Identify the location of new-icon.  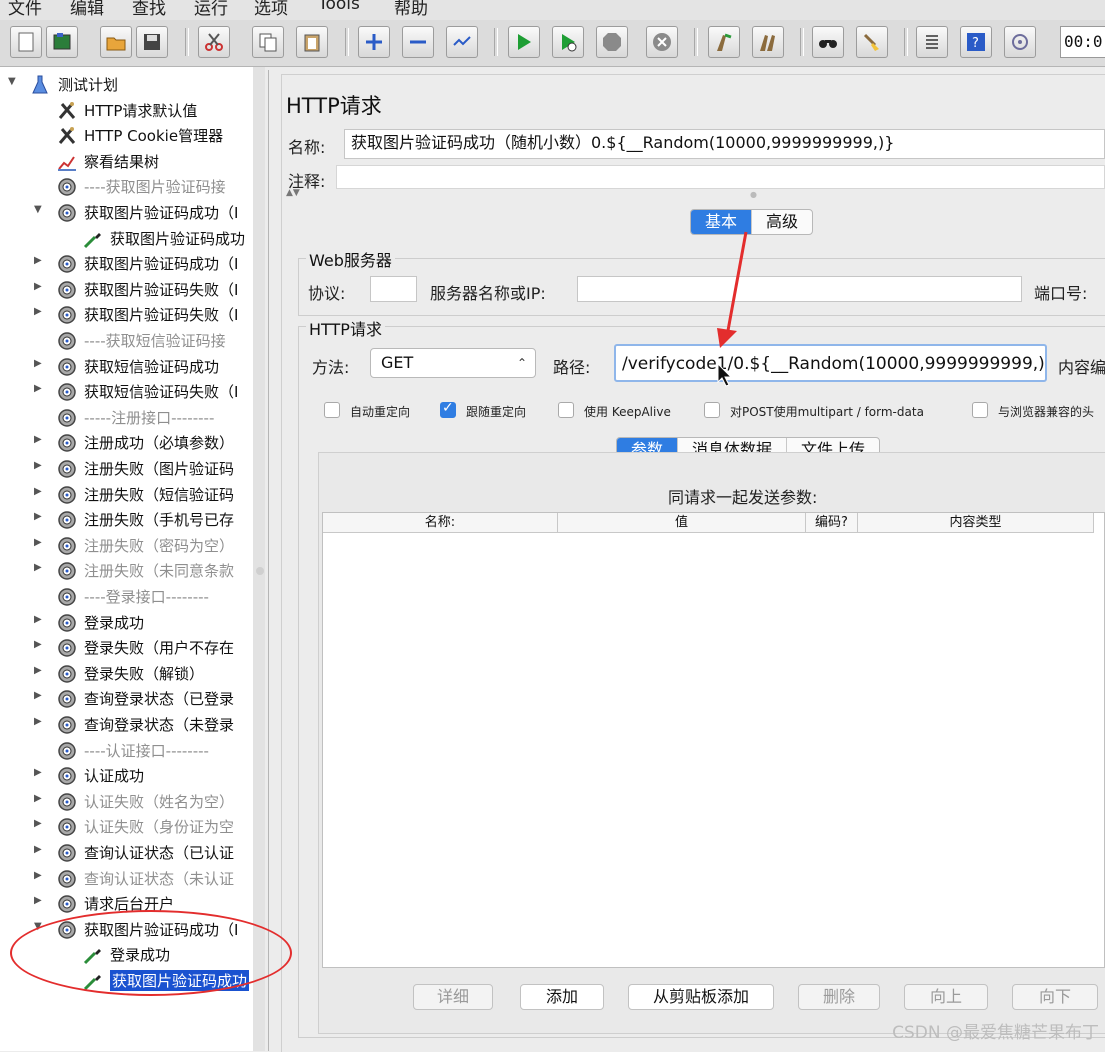
(26, 42).